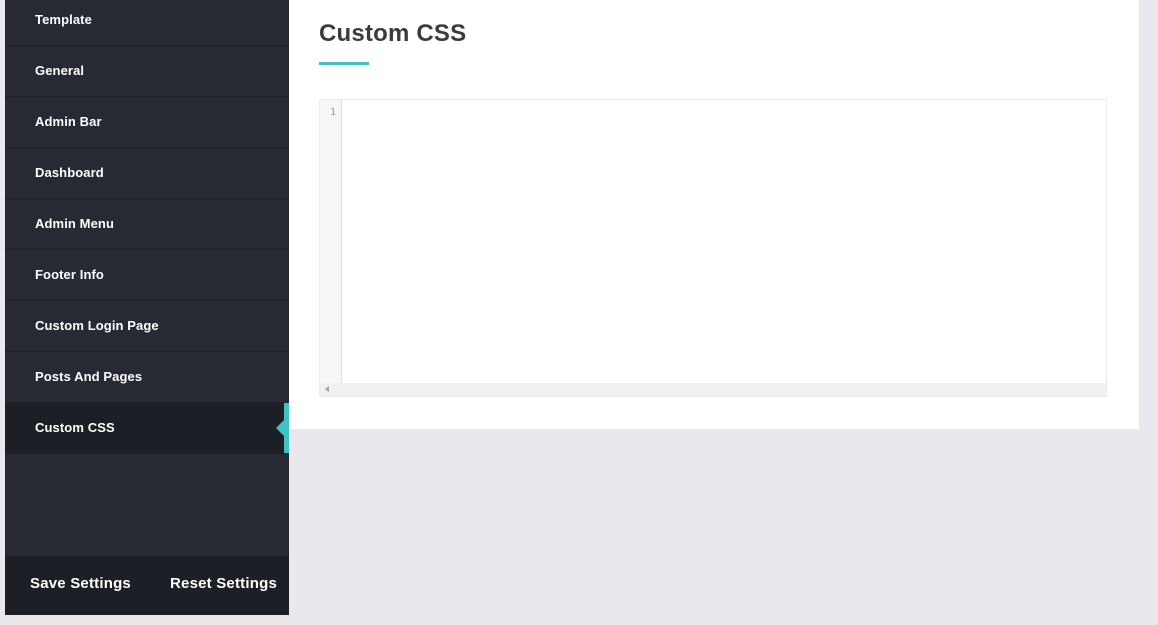  Describe the element at coordinates (331, 241) in the screenshot. I see `line-number-gutter: 1` at that location.